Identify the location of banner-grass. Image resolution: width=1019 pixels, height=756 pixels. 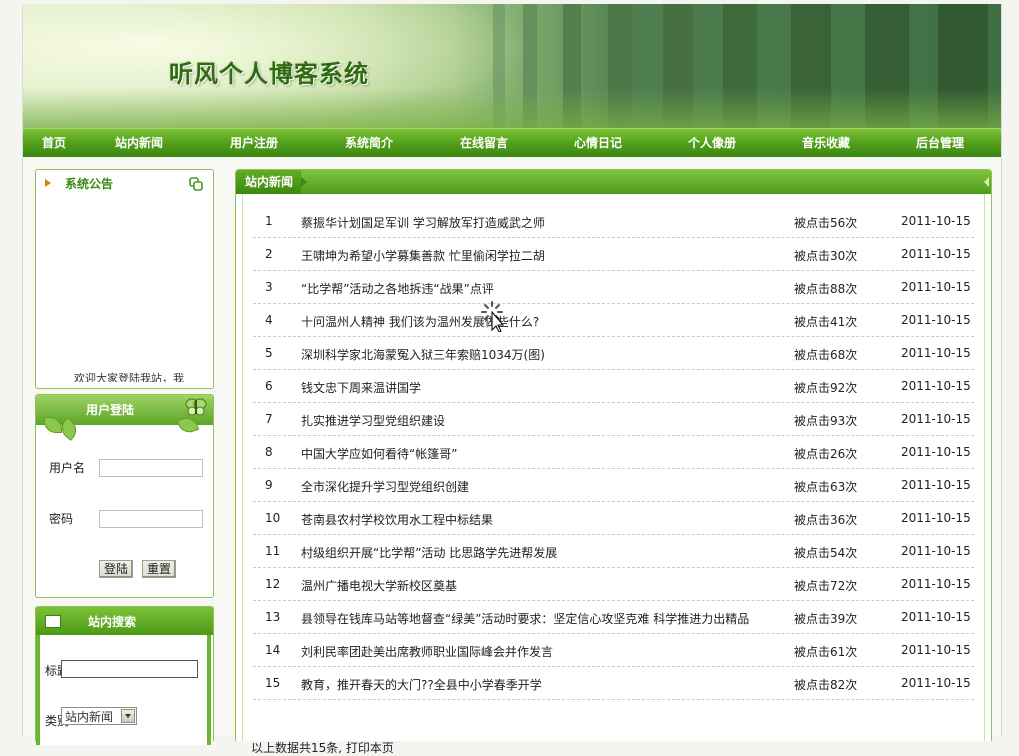
(512, 108).